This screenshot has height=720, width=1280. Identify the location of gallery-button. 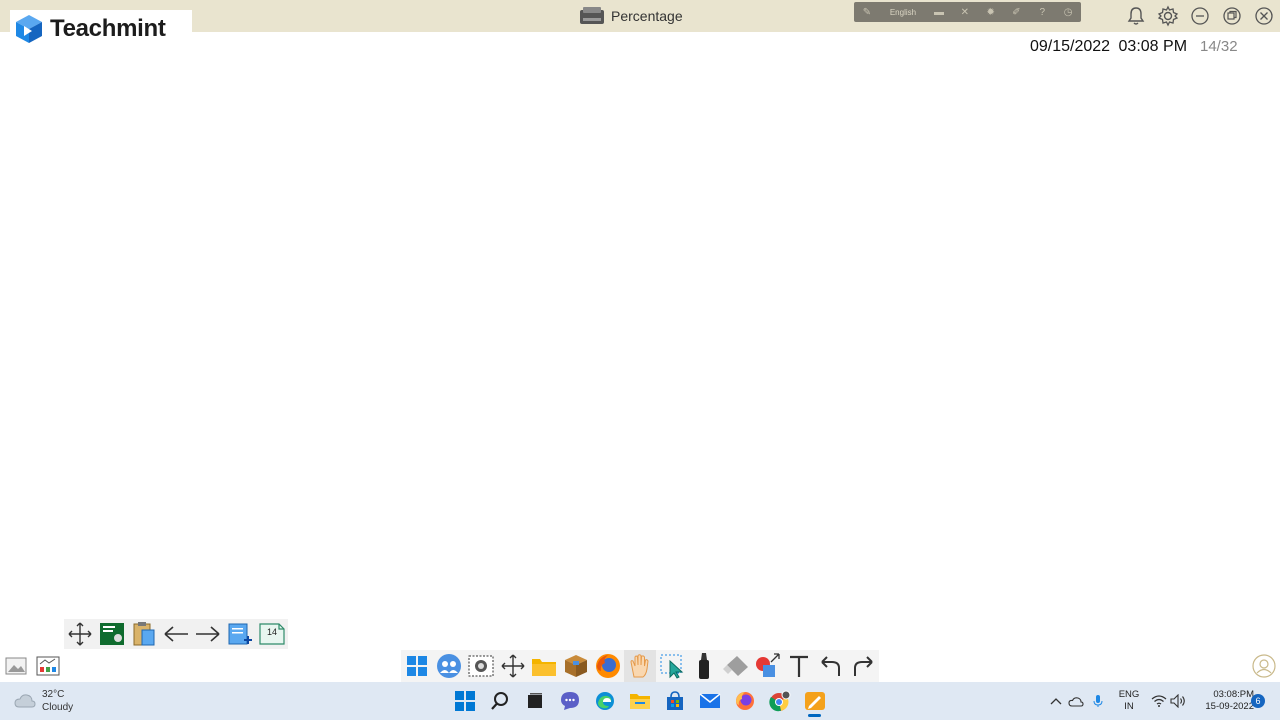
(48, 666).